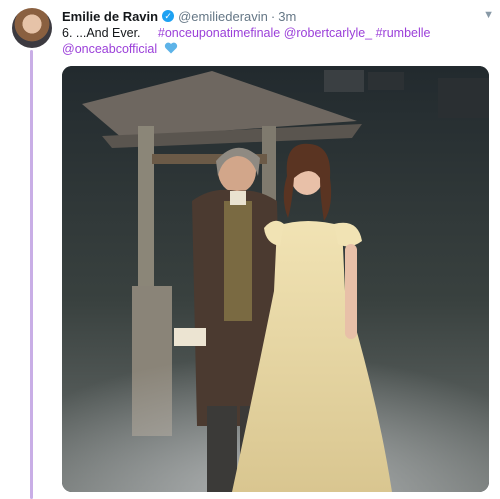  Describe the element at coordinates (403, 33) in the screenshot. I see `hashtag-link: #rumbelle` at that location.